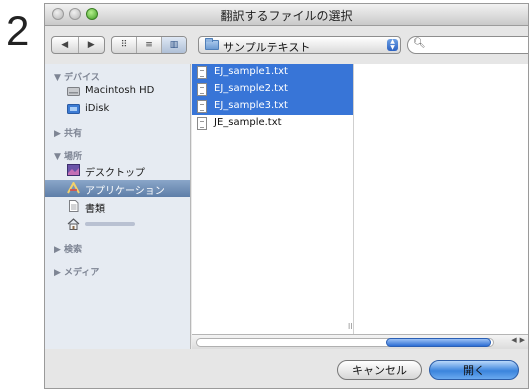 The height and width of the screenshot is (389, 529). I want to click on devices-header: ▼ デバイス, so click(77, 76).